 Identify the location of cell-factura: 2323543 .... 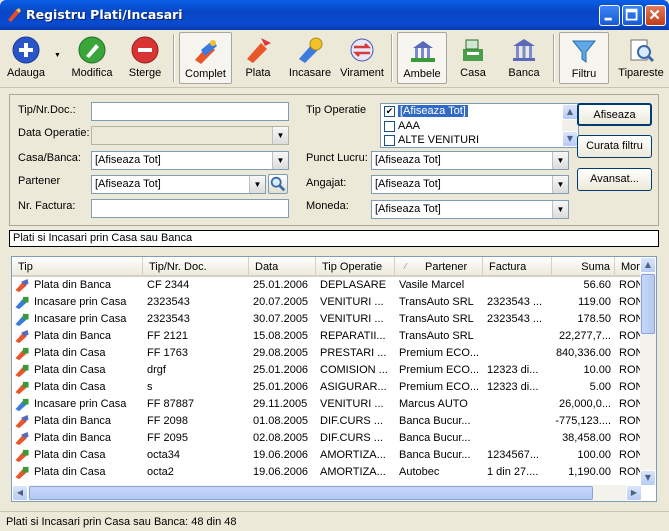
(515, 319).